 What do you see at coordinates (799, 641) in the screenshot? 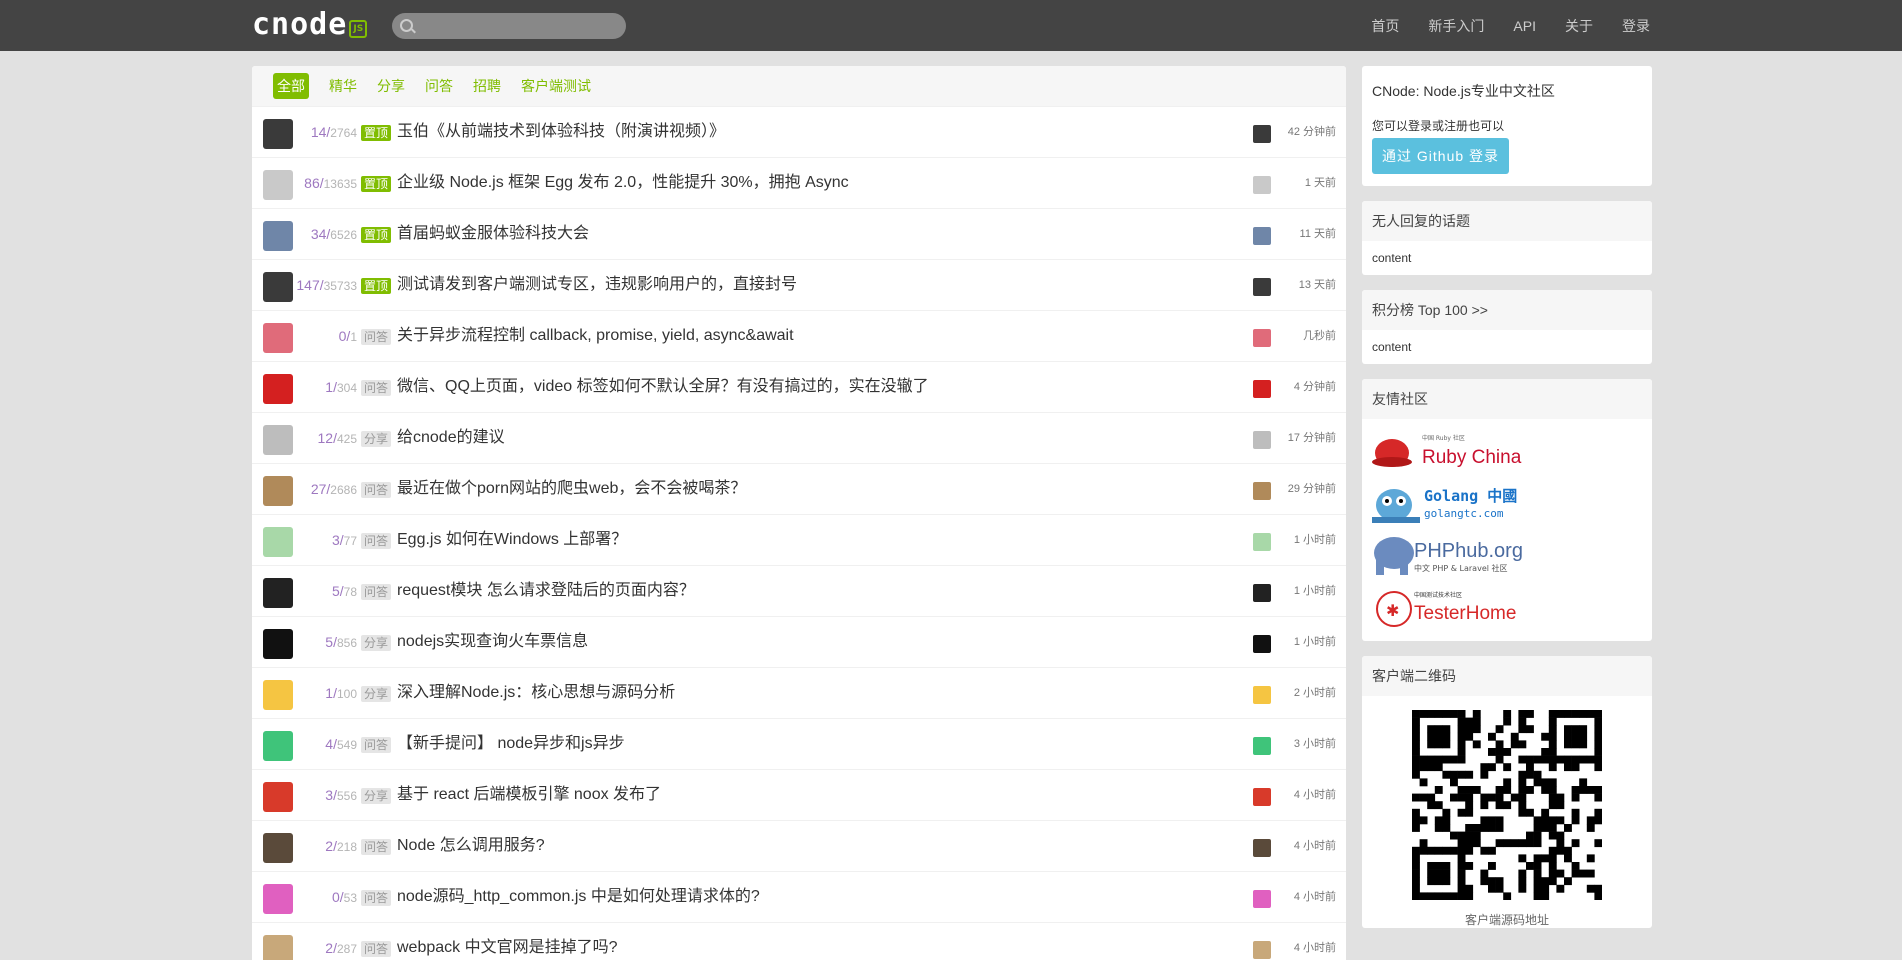
I see `topic-row: 5/856 分享 nodejs实现查询火车票信息 1 小时前` at bounding box center [799, 641].